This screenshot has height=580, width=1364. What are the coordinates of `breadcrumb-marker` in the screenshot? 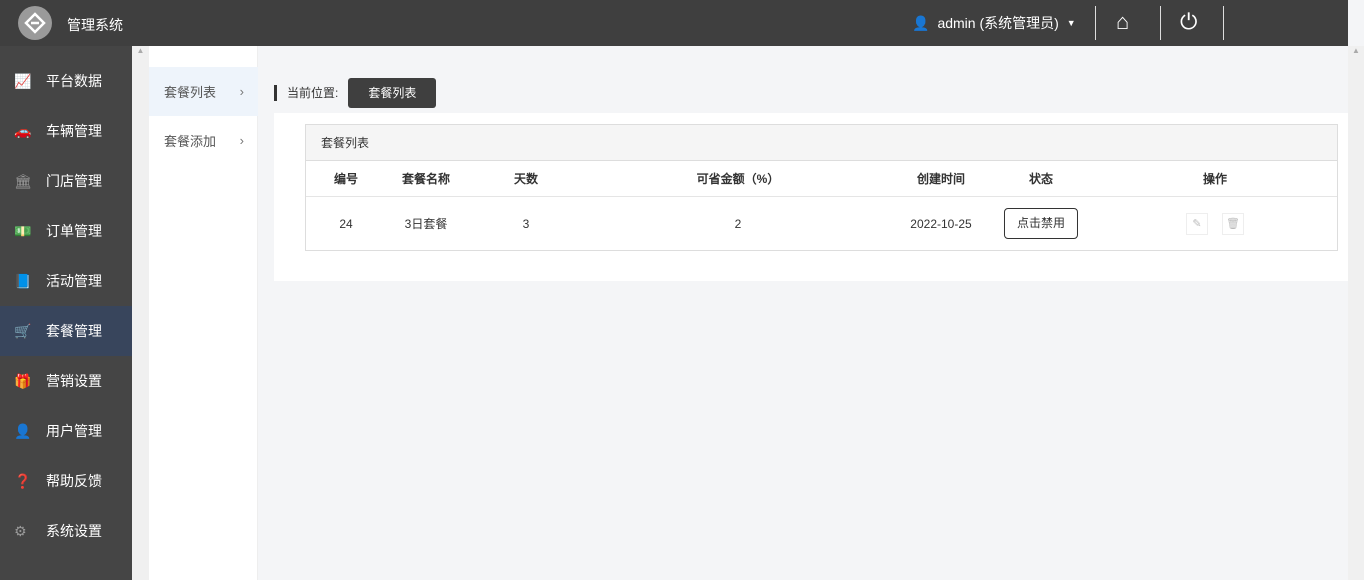 It's located at (275, 92).